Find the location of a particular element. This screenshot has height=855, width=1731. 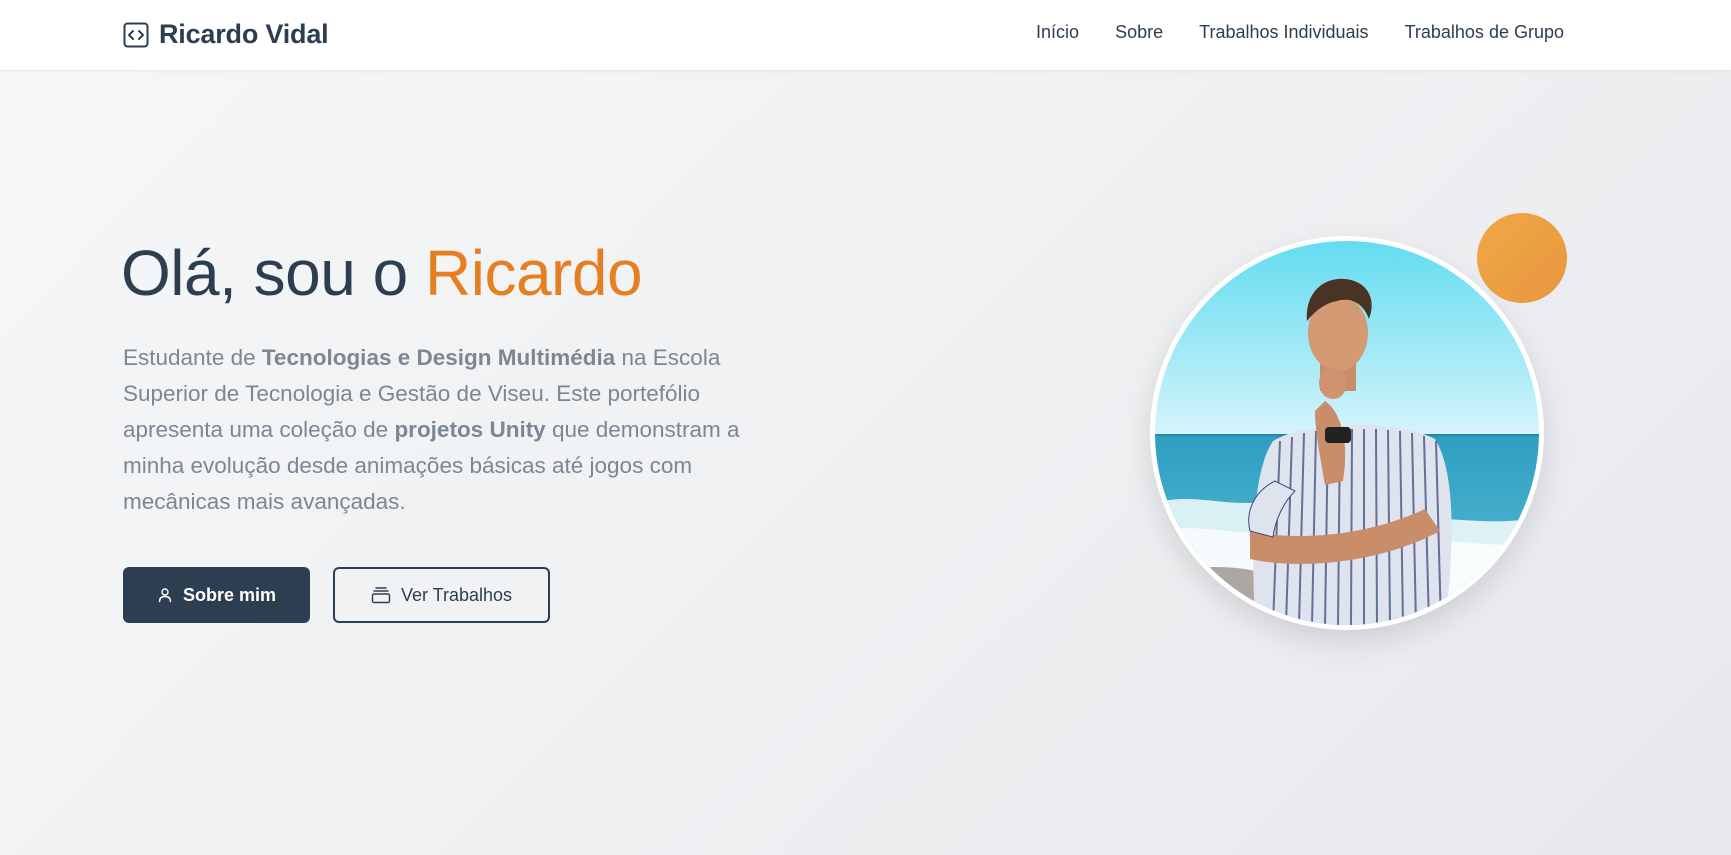

profile-photo is located at coordinates (1347, 433).